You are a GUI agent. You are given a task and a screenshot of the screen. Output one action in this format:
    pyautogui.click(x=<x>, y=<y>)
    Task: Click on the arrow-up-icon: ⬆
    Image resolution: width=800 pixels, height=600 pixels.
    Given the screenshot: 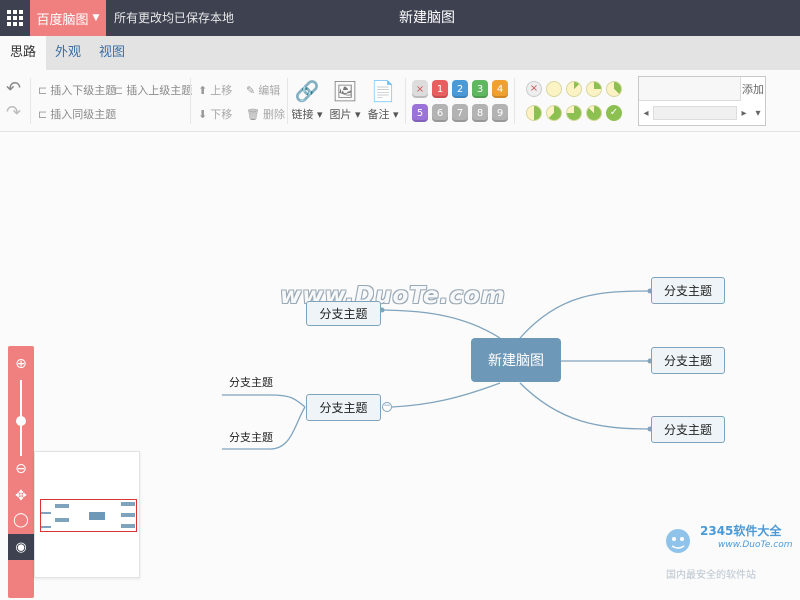 What is the action you would take?
    pyautogui.click(x=203, y=90)
    